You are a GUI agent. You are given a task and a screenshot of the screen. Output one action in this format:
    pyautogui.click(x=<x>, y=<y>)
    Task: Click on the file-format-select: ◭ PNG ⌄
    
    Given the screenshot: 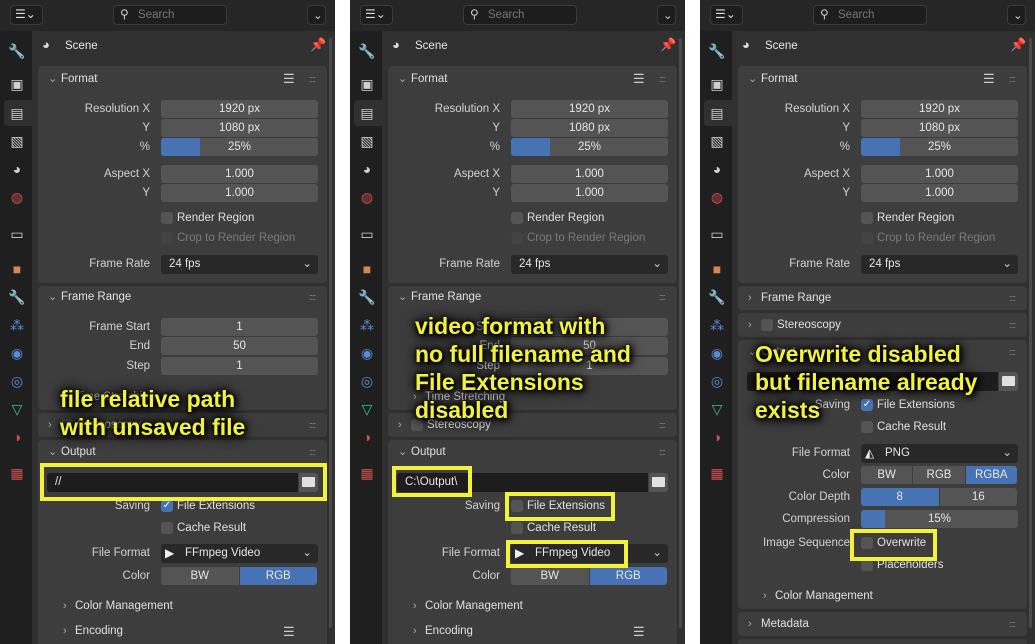 What is the action you would take?
    pyautogui.click(x=939, y=453)
    